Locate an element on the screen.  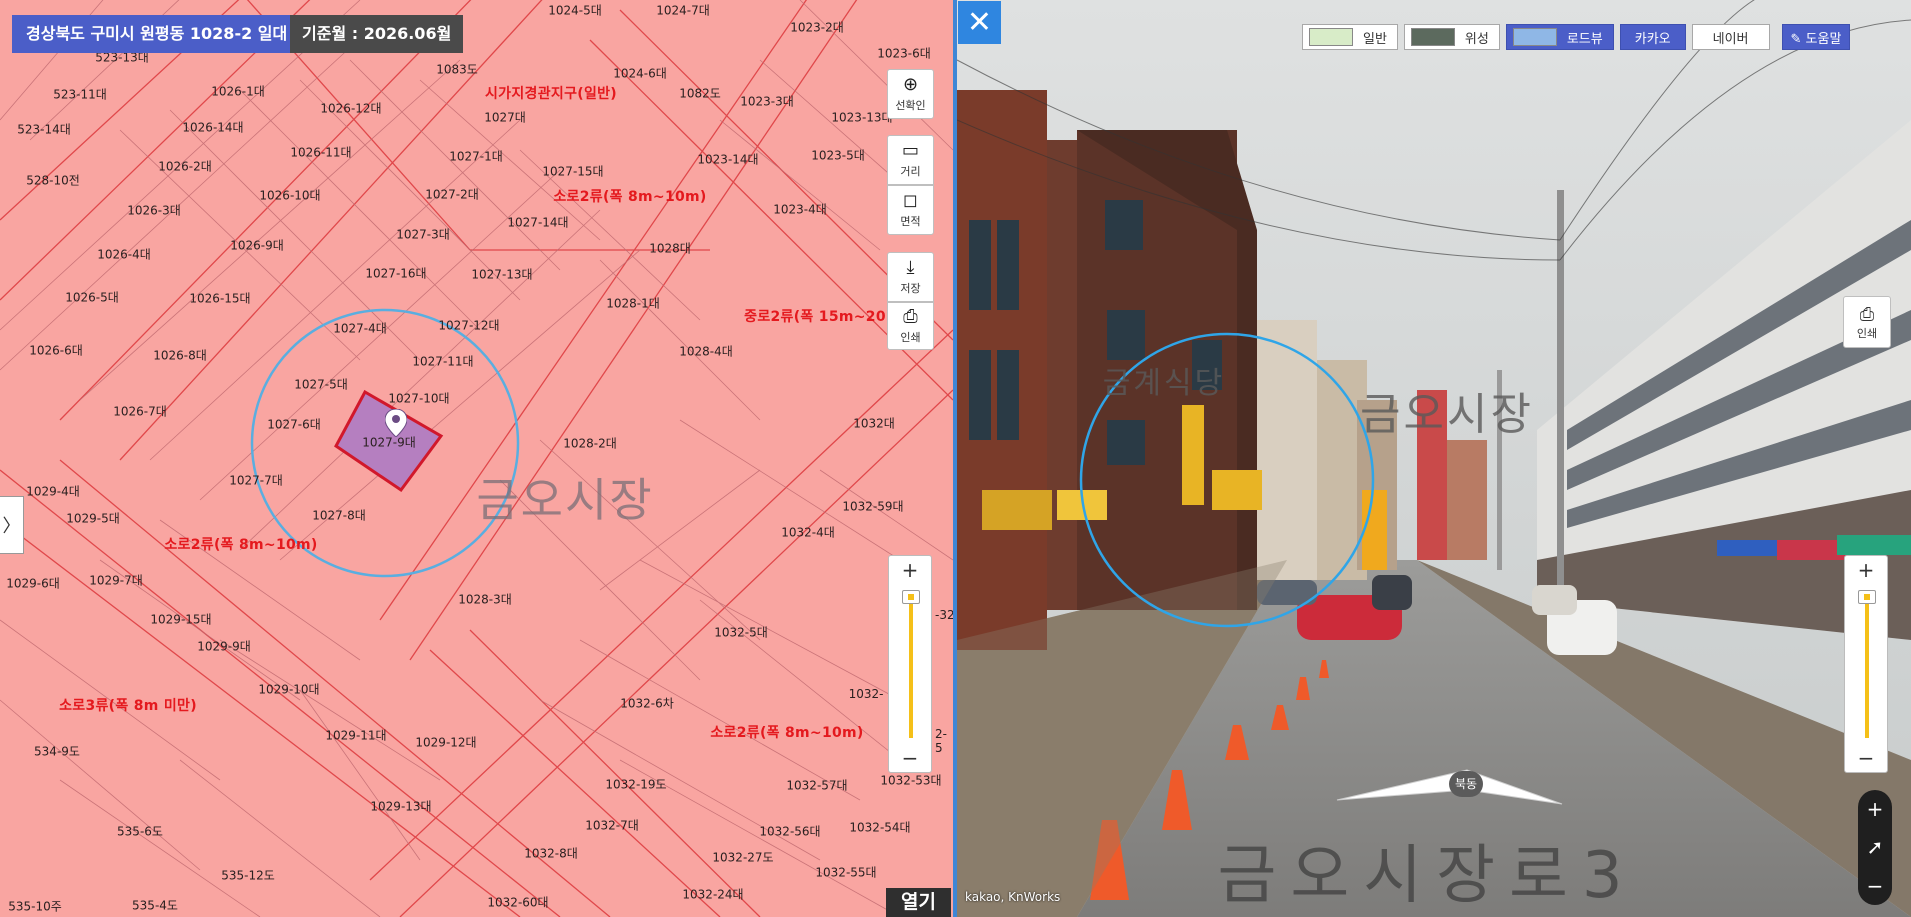
ruler-icon: ▭ is located at coordinates (910, 150).